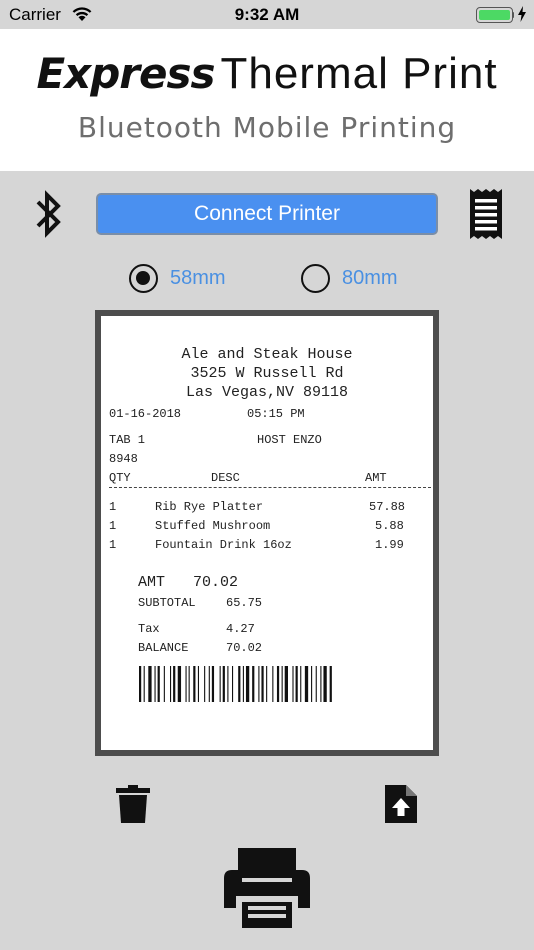 Image resolution: width=534 pixels, height=950 pixels. Describe the element at coordinates (513, 15) in the screenshot. I see `battery-tip` at that location.